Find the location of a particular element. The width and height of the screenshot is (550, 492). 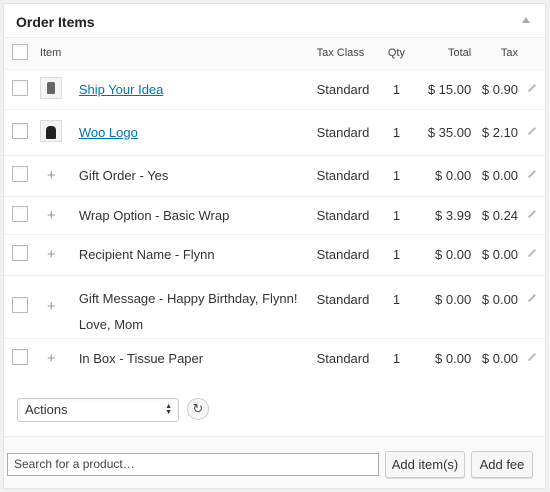

panel-title: Order Items is located at coordinates (55, 22).